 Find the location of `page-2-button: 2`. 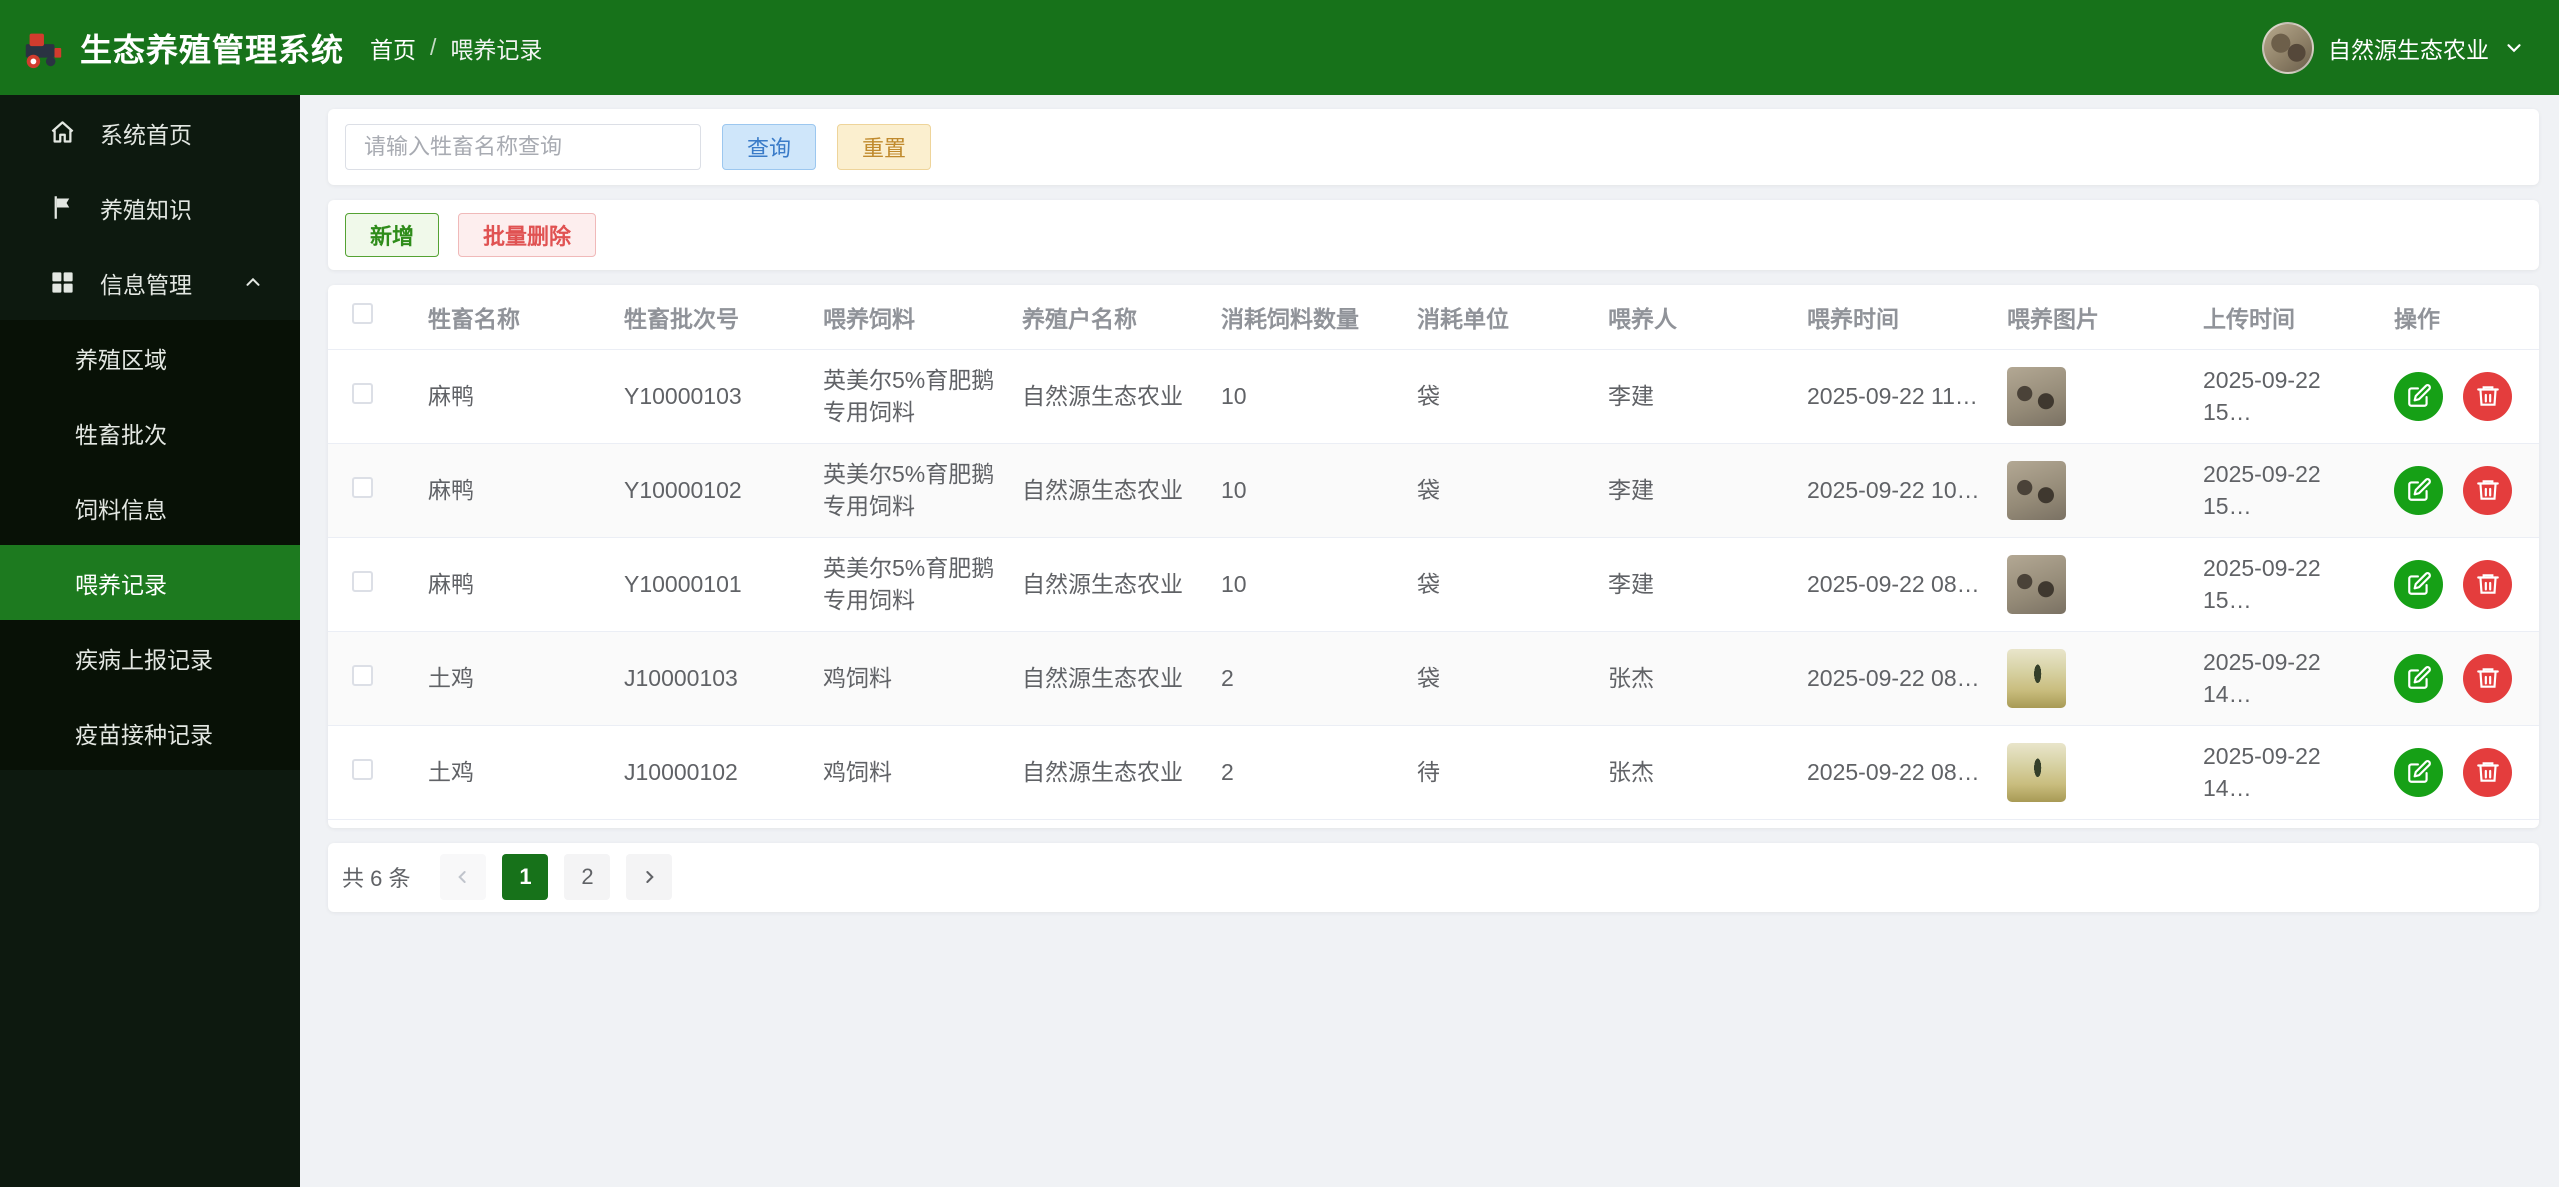

page-2-button: 2 is located at coordinates (587, 877).